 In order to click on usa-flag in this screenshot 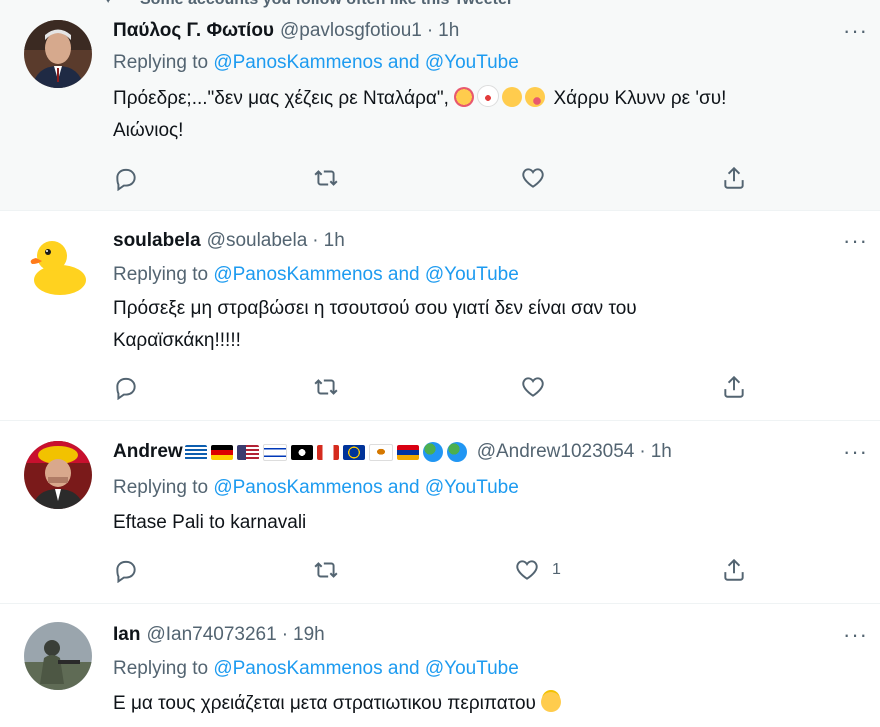, I will do `click(247, 452)`.